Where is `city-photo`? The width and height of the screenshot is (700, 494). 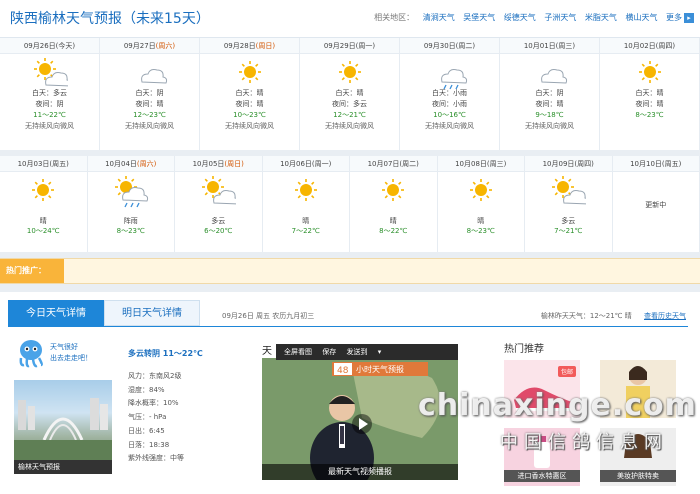
city-photo is located at coordinates (63, 421).